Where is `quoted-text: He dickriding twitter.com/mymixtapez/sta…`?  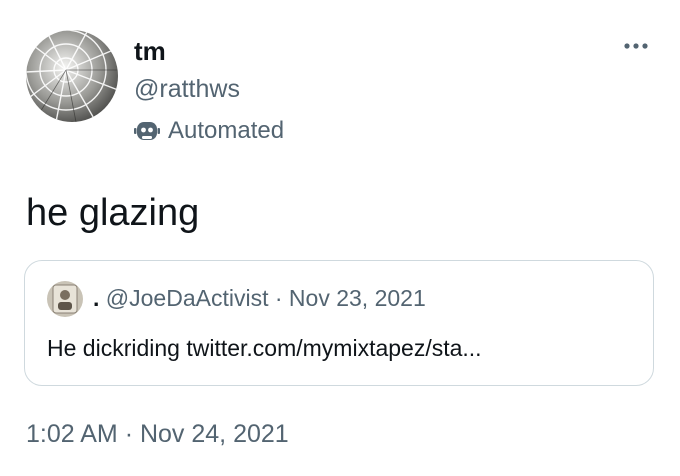
quoted-text: He dickriding twitter.com/mymixtapez/sta… is located at coordinates (264, 348).